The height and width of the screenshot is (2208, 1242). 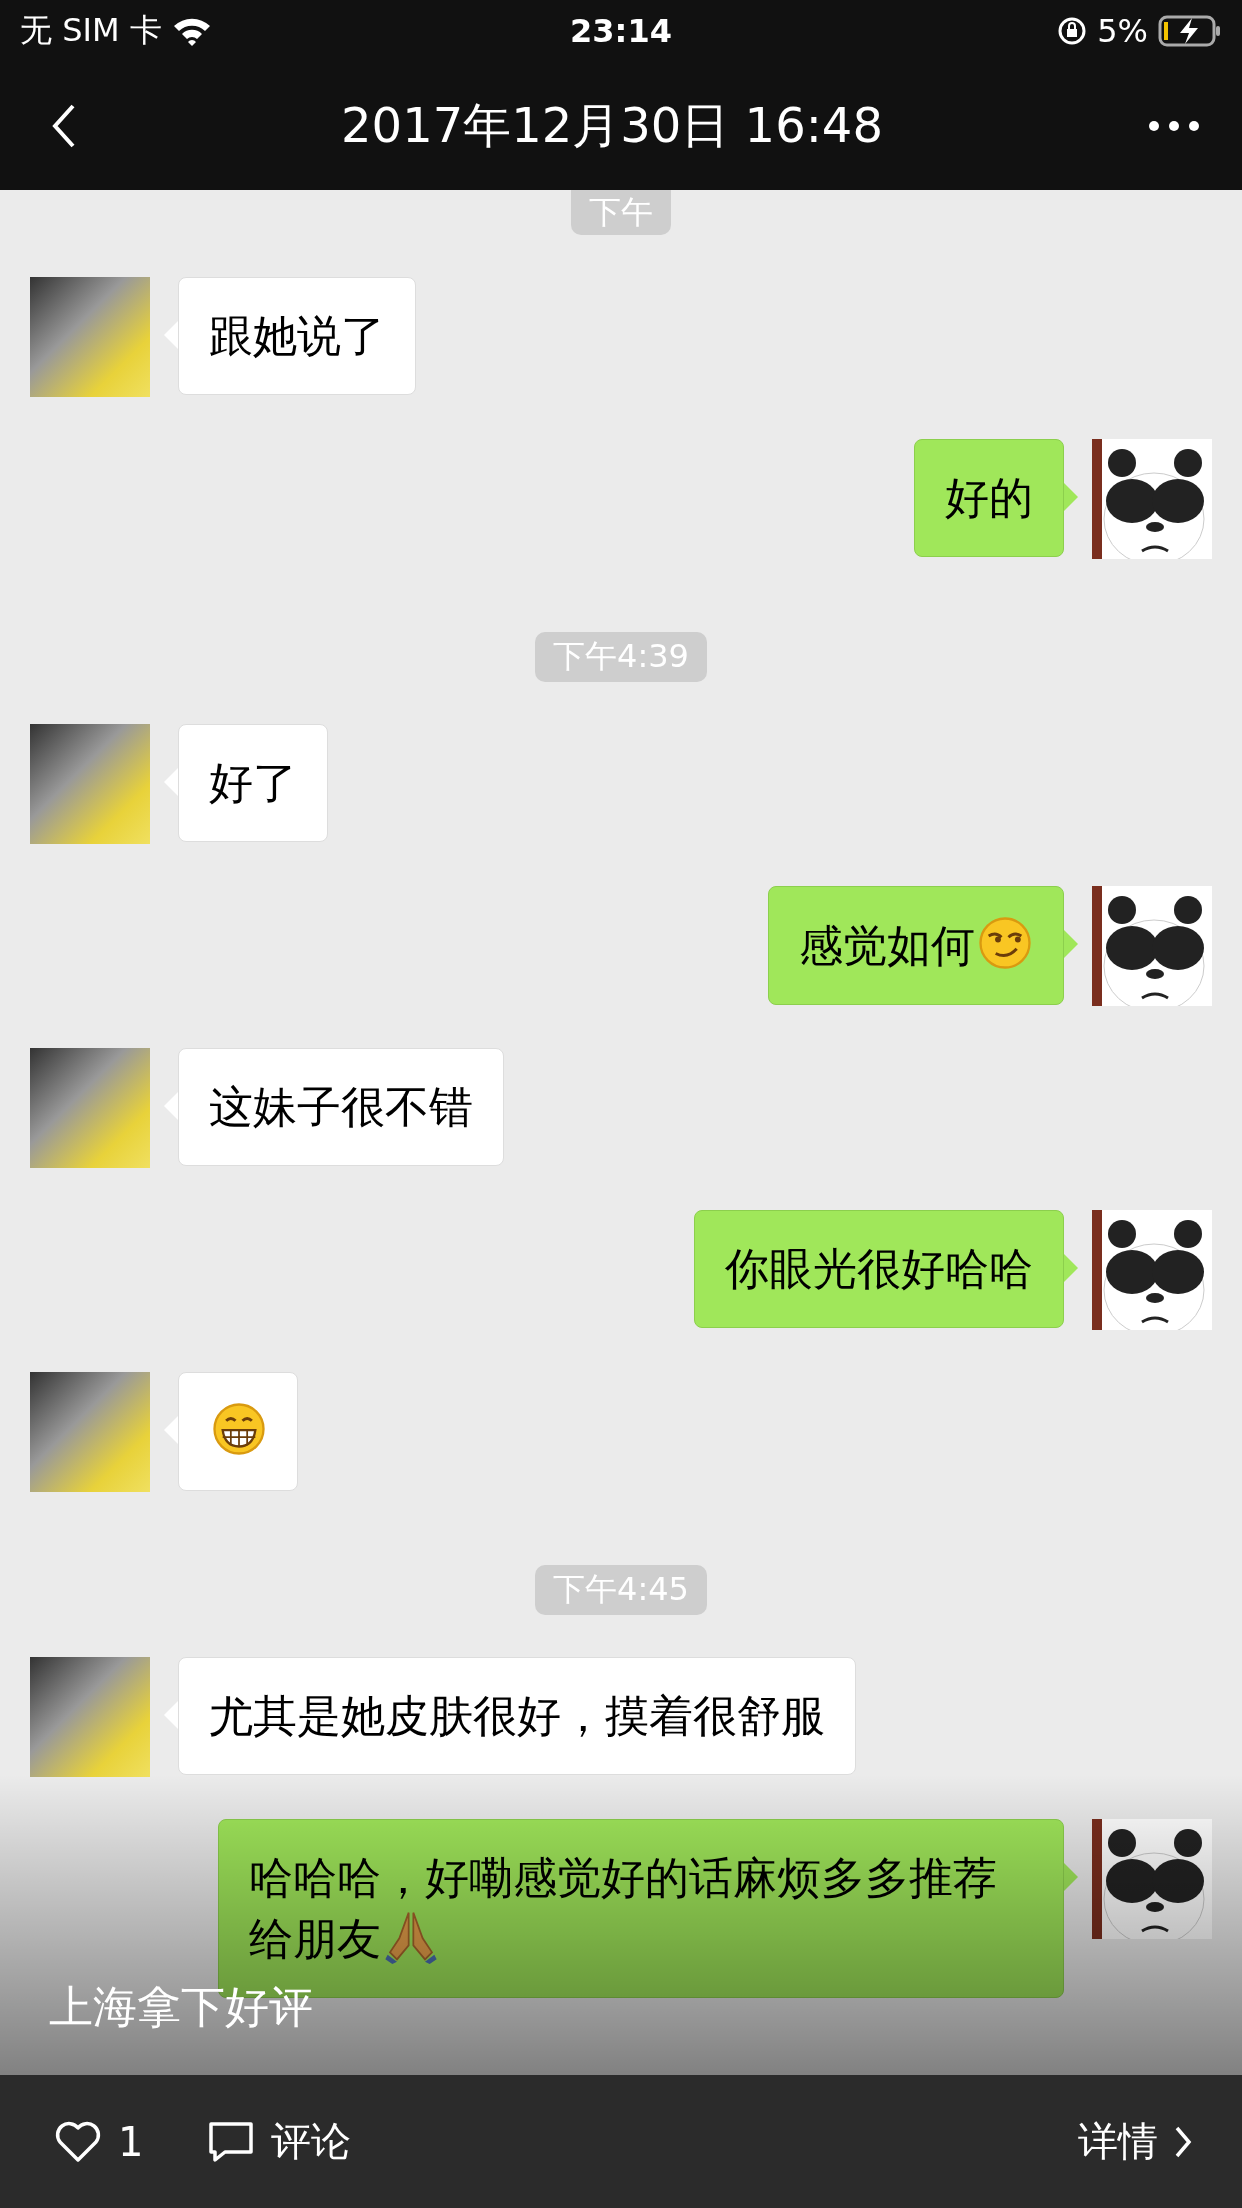 I want to click on heart-icon, so click(x=78, y=2141).